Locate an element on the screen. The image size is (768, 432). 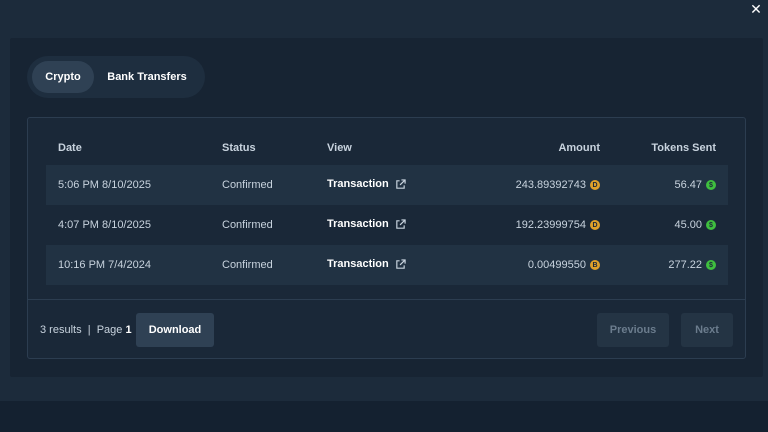
row-tokens-sent: 56.47 $ is located at coordinates (695, 185).